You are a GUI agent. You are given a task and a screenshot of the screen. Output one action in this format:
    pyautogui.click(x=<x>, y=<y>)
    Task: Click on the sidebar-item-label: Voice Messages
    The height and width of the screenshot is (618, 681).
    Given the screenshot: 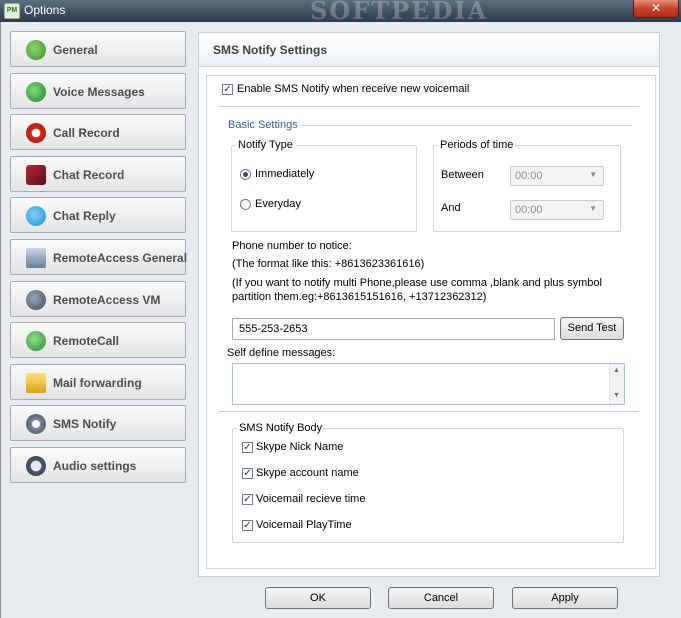 What is the action you would take?
    pyautogui.click(x=99, y=91)
    